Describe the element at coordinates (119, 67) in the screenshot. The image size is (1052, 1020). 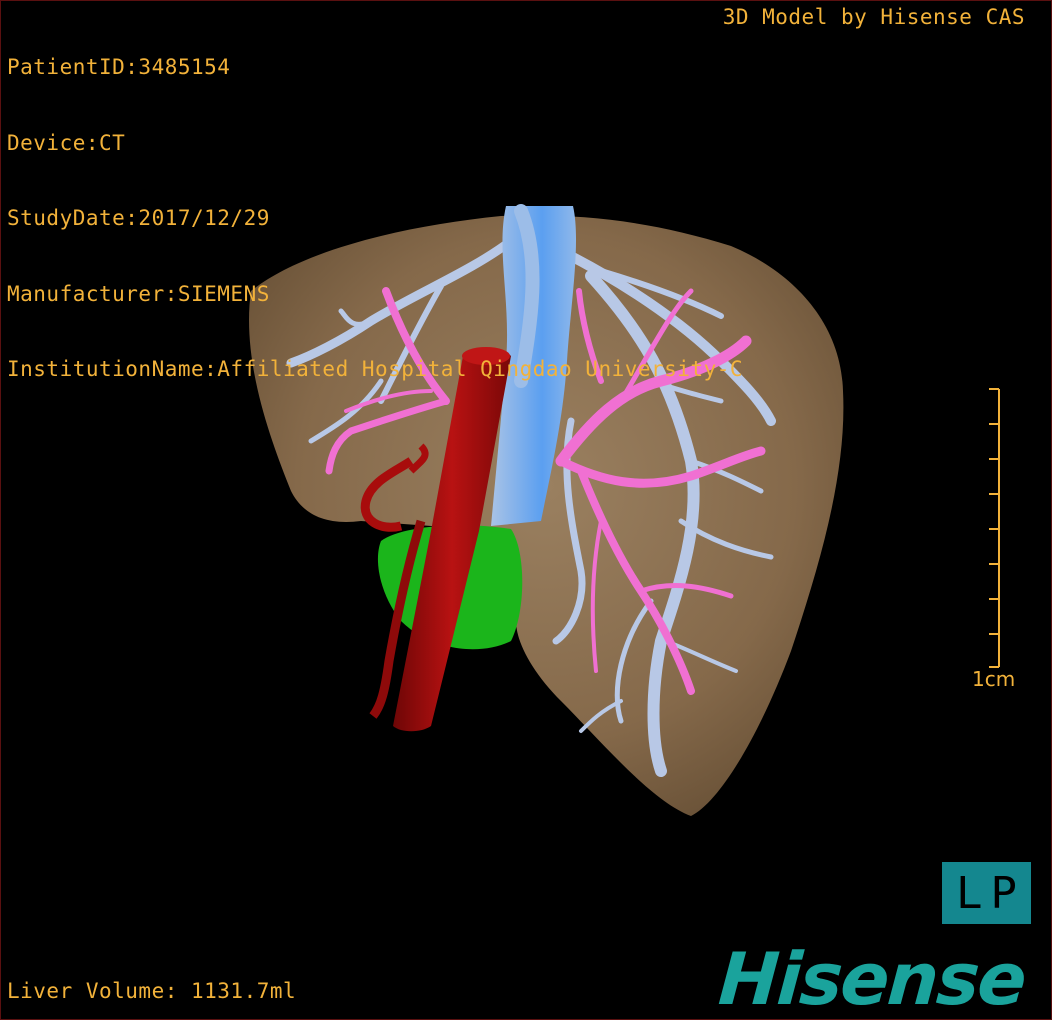
I see `patient-id: PatientID:3485154` at that location.